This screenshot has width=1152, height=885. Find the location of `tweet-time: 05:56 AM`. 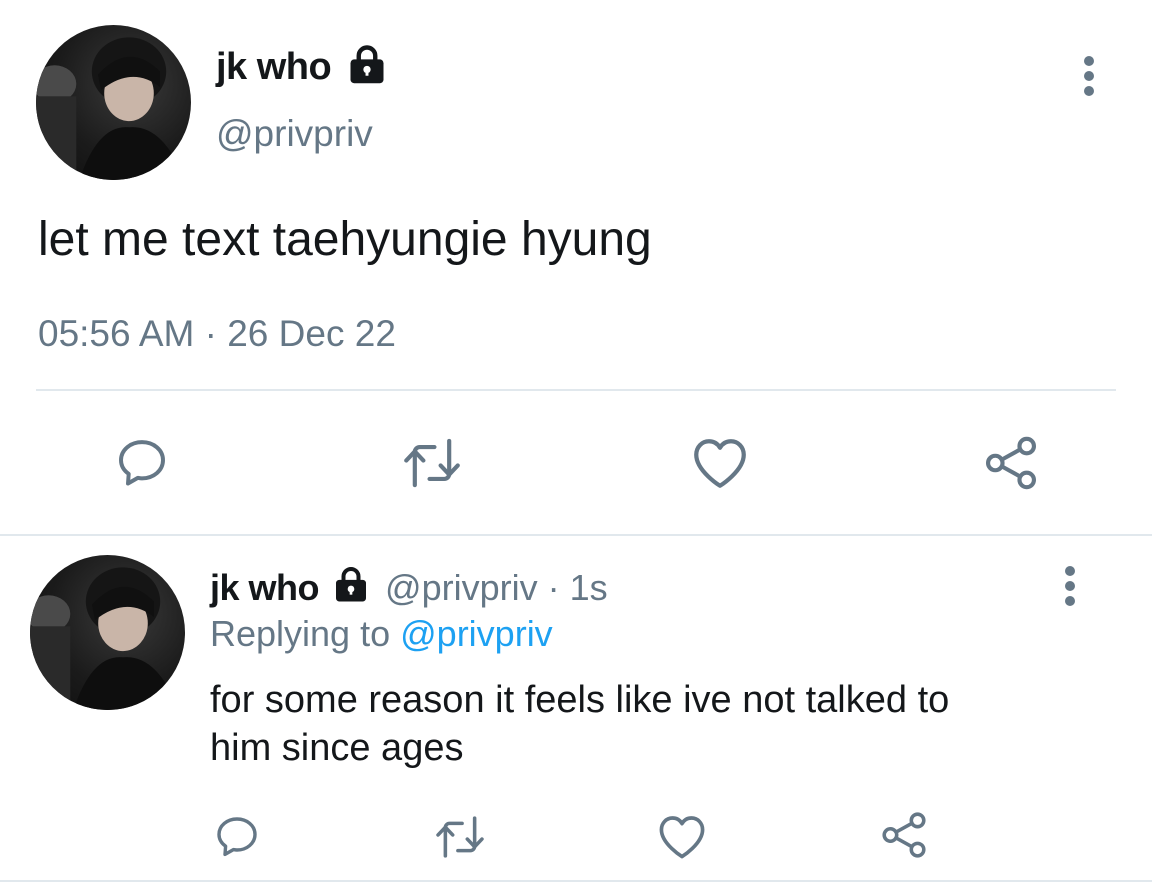

tweet-time: 05:56 AM is located at coordinates (116, 333).